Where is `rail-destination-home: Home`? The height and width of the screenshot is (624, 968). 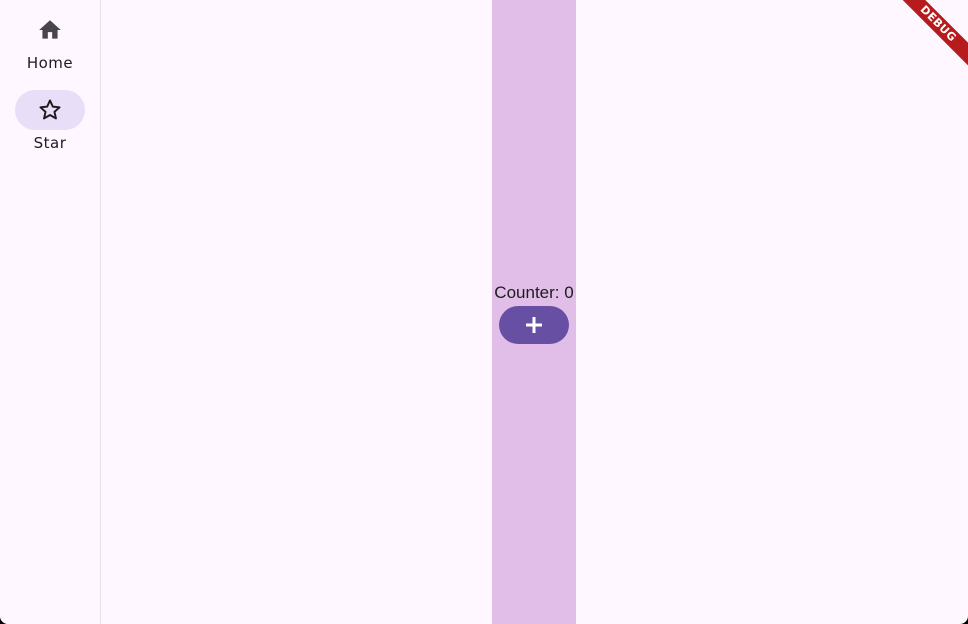
rail-destination-home: Home is located at coordinates (50, 41).